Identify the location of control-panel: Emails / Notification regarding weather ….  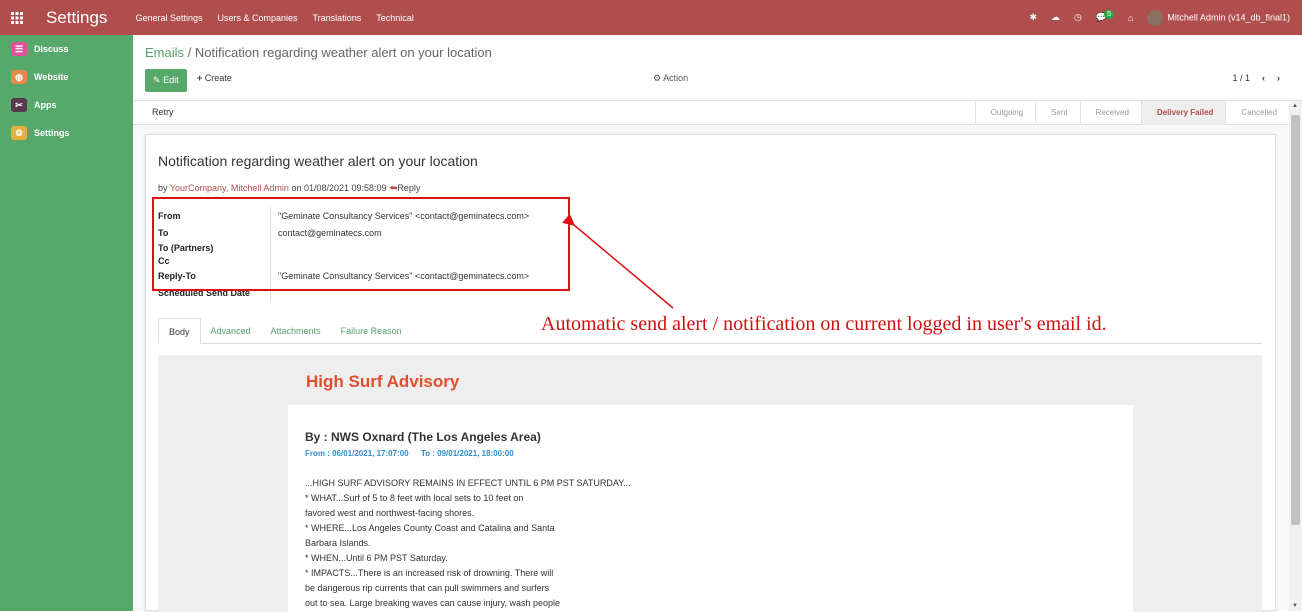
(717, 68).